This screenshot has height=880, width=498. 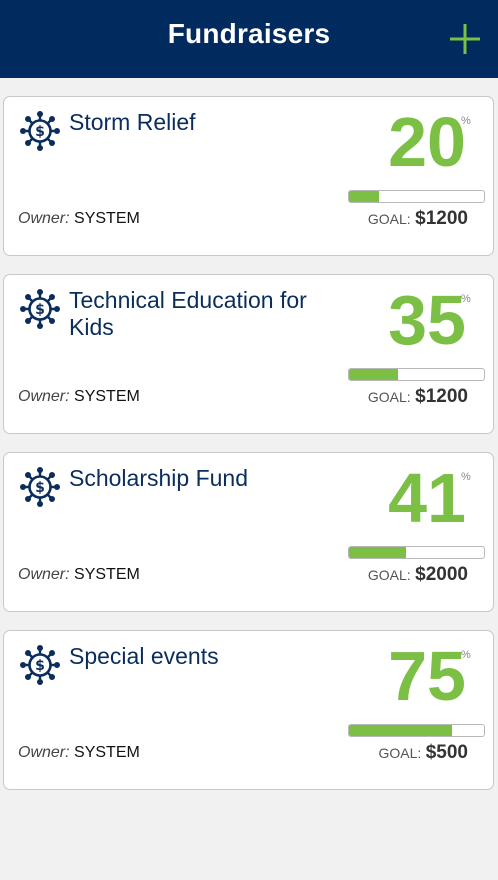 I want to click on goal-amount: $2000, so click(x=441, y=574).